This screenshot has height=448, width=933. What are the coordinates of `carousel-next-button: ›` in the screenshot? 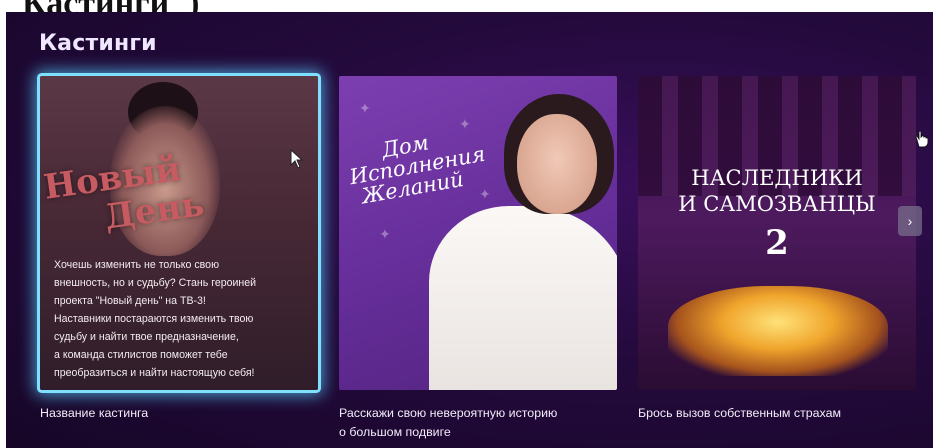 It's located at (910, 221).